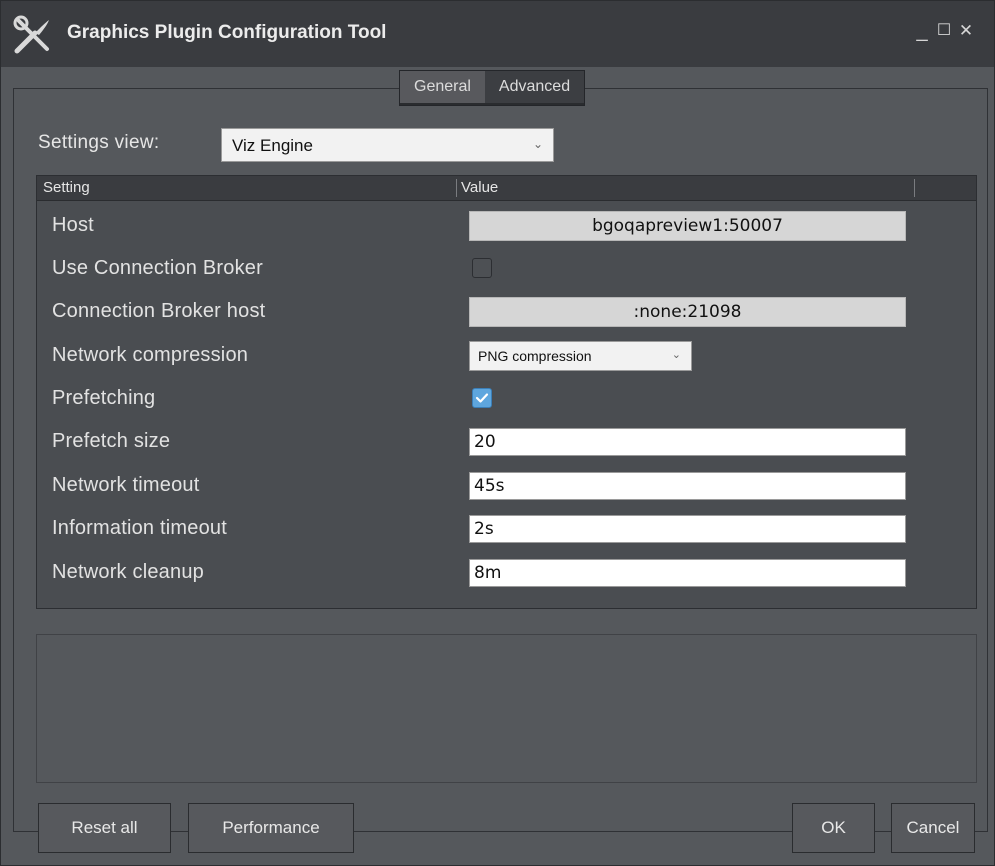 The image size is (995, 866). Describe the element at coordinates (33, 35) in the screenshot. I see `tools-icon` at that location.